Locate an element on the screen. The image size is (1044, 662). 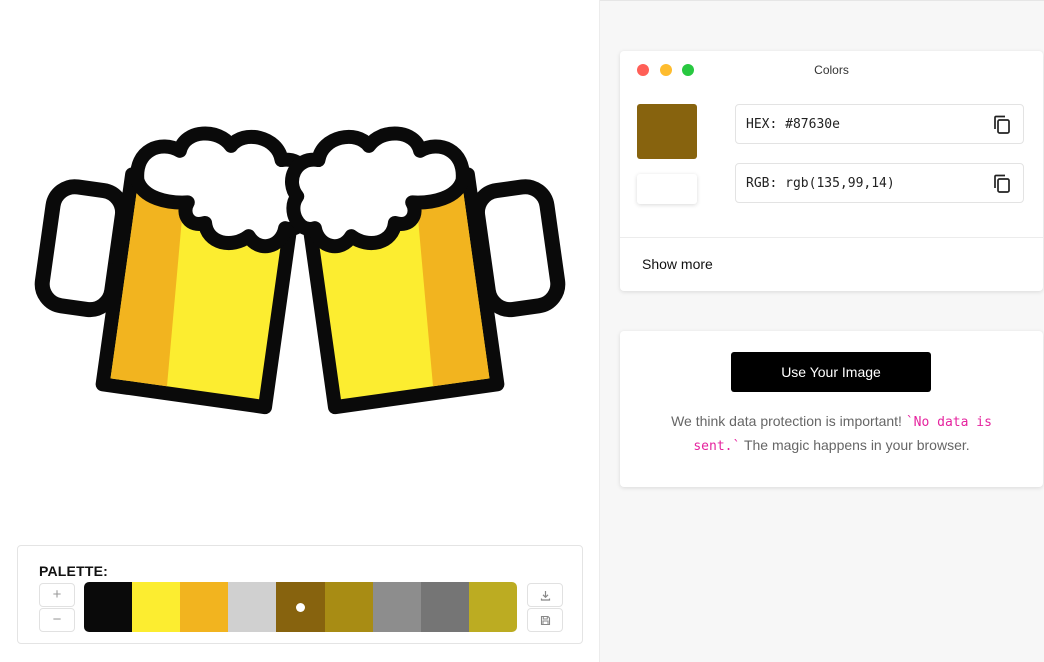
download-icon is located at coordinates (545, 595).